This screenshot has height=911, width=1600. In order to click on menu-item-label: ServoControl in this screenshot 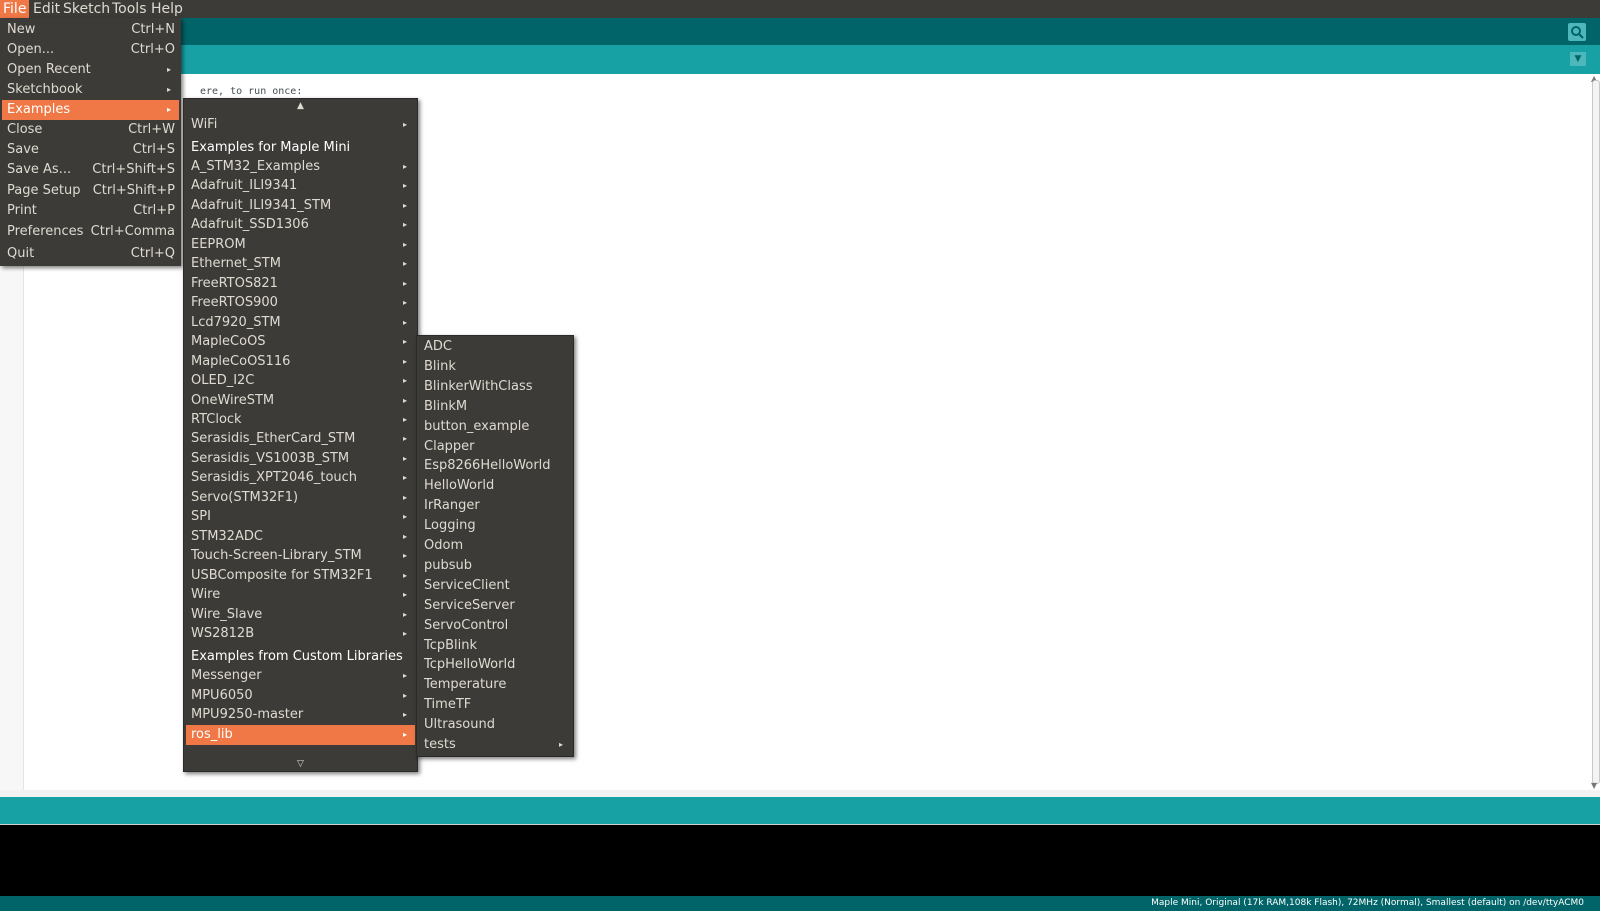, I will do `click(466, 625)`.